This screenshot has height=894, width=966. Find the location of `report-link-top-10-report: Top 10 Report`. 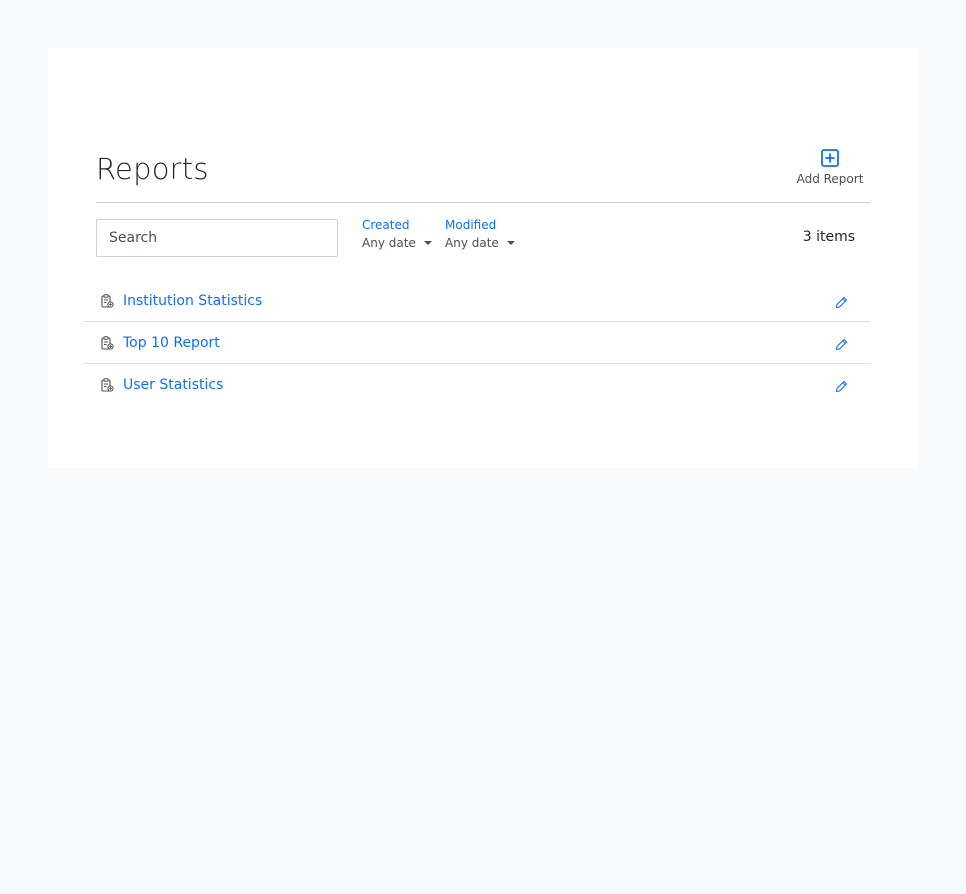

report-link-top-10-report: Top 10 Report is located at coordinates (171, 343).